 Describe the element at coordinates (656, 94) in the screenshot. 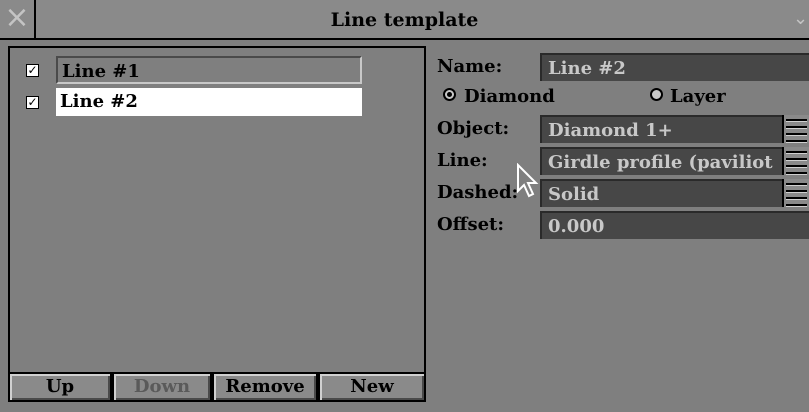

I see `radio-layer` at that location.